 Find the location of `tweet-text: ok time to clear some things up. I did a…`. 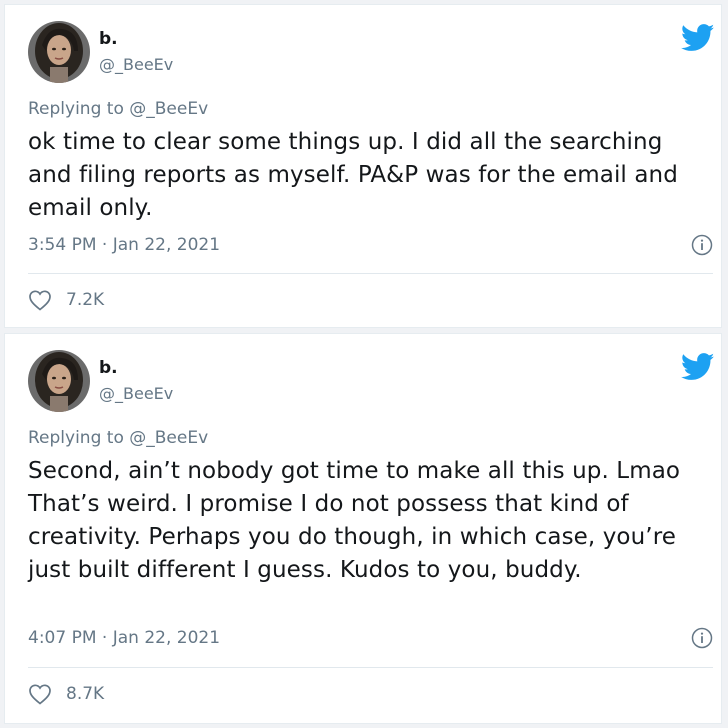

tweet-text: ok time to clear some things up. I did a… is located at coordinates (353, 175).